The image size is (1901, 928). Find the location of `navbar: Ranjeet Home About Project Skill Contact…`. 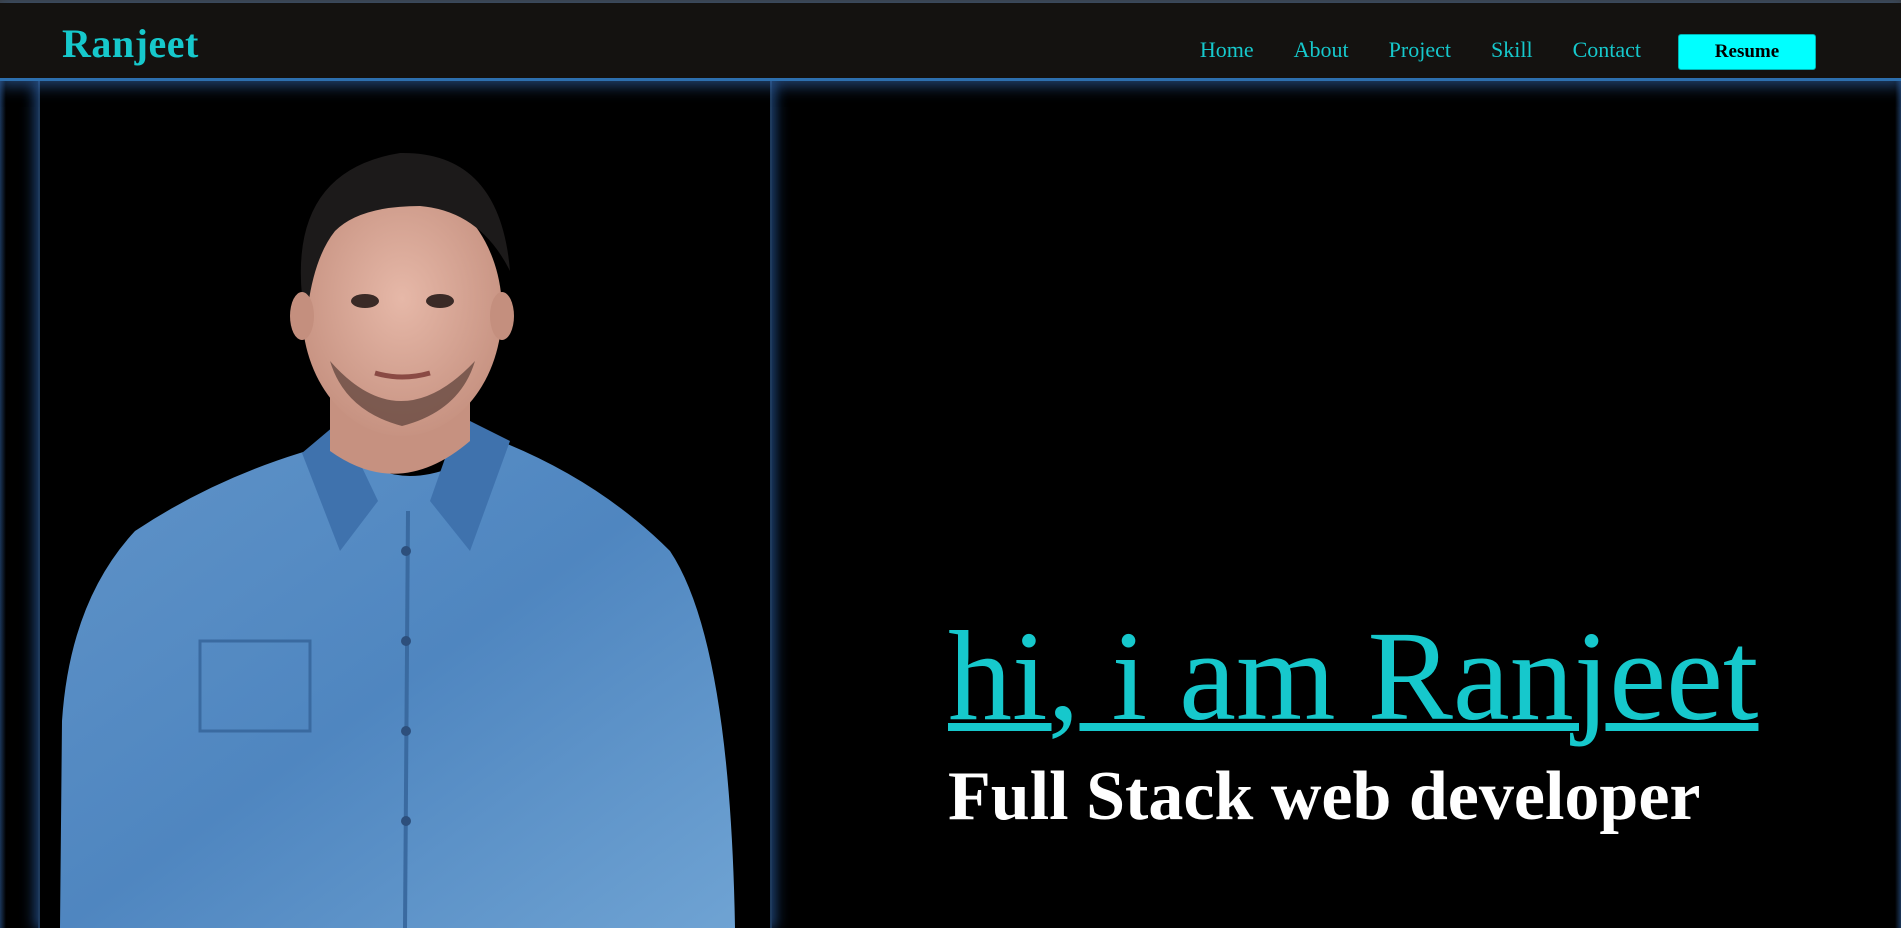

navbar: Ranjeet Home About Project Skill Contact… is located at coordinates (950, 41).